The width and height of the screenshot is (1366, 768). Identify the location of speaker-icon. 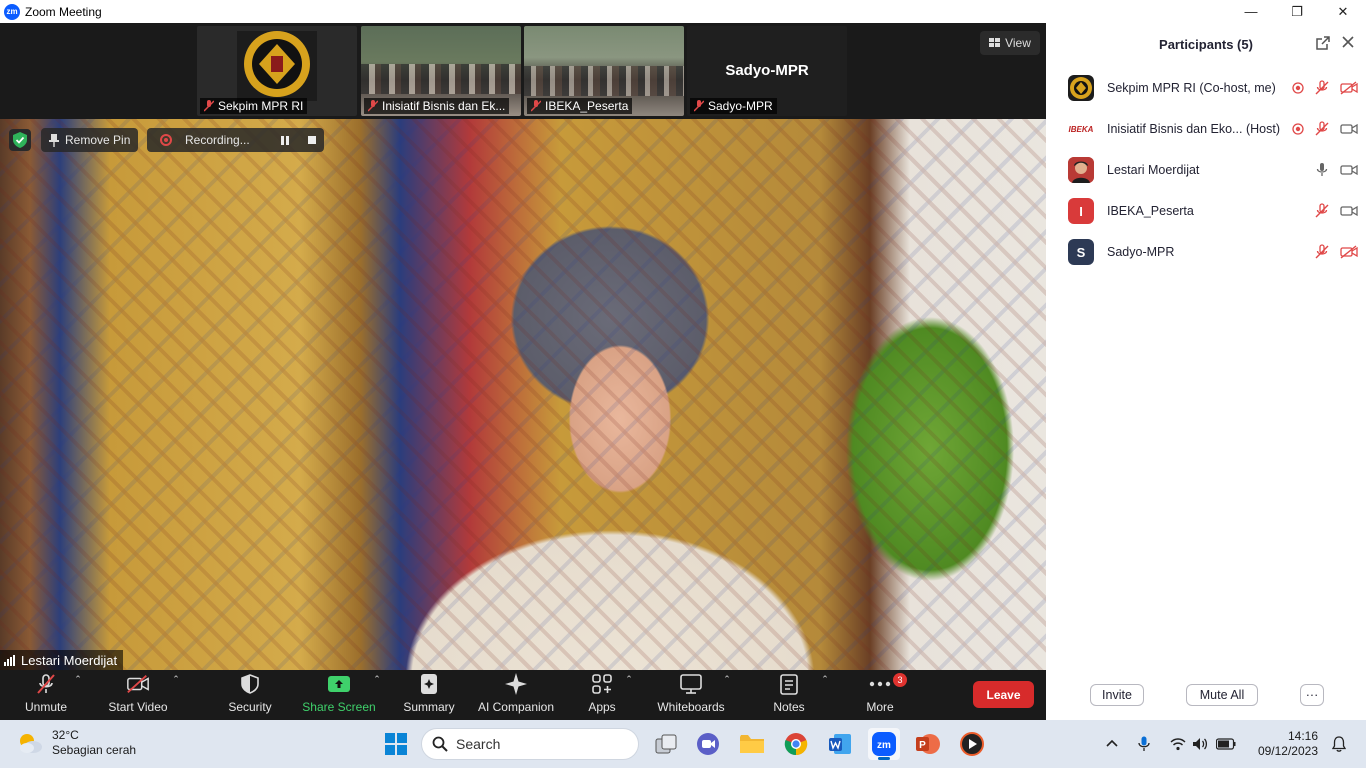
(1200, 744).